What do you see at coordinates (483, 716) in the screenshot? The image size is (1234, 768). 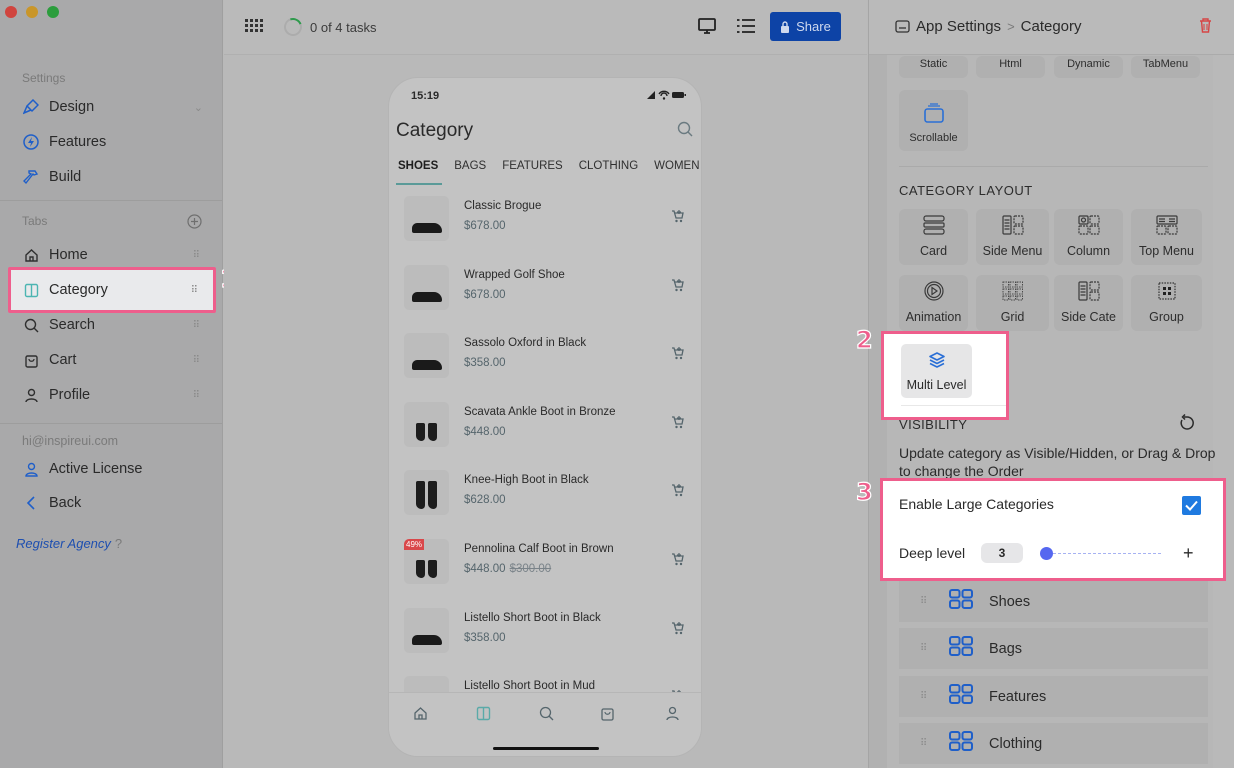 I see `nav-category-icon` at bounding box center [483, 716].